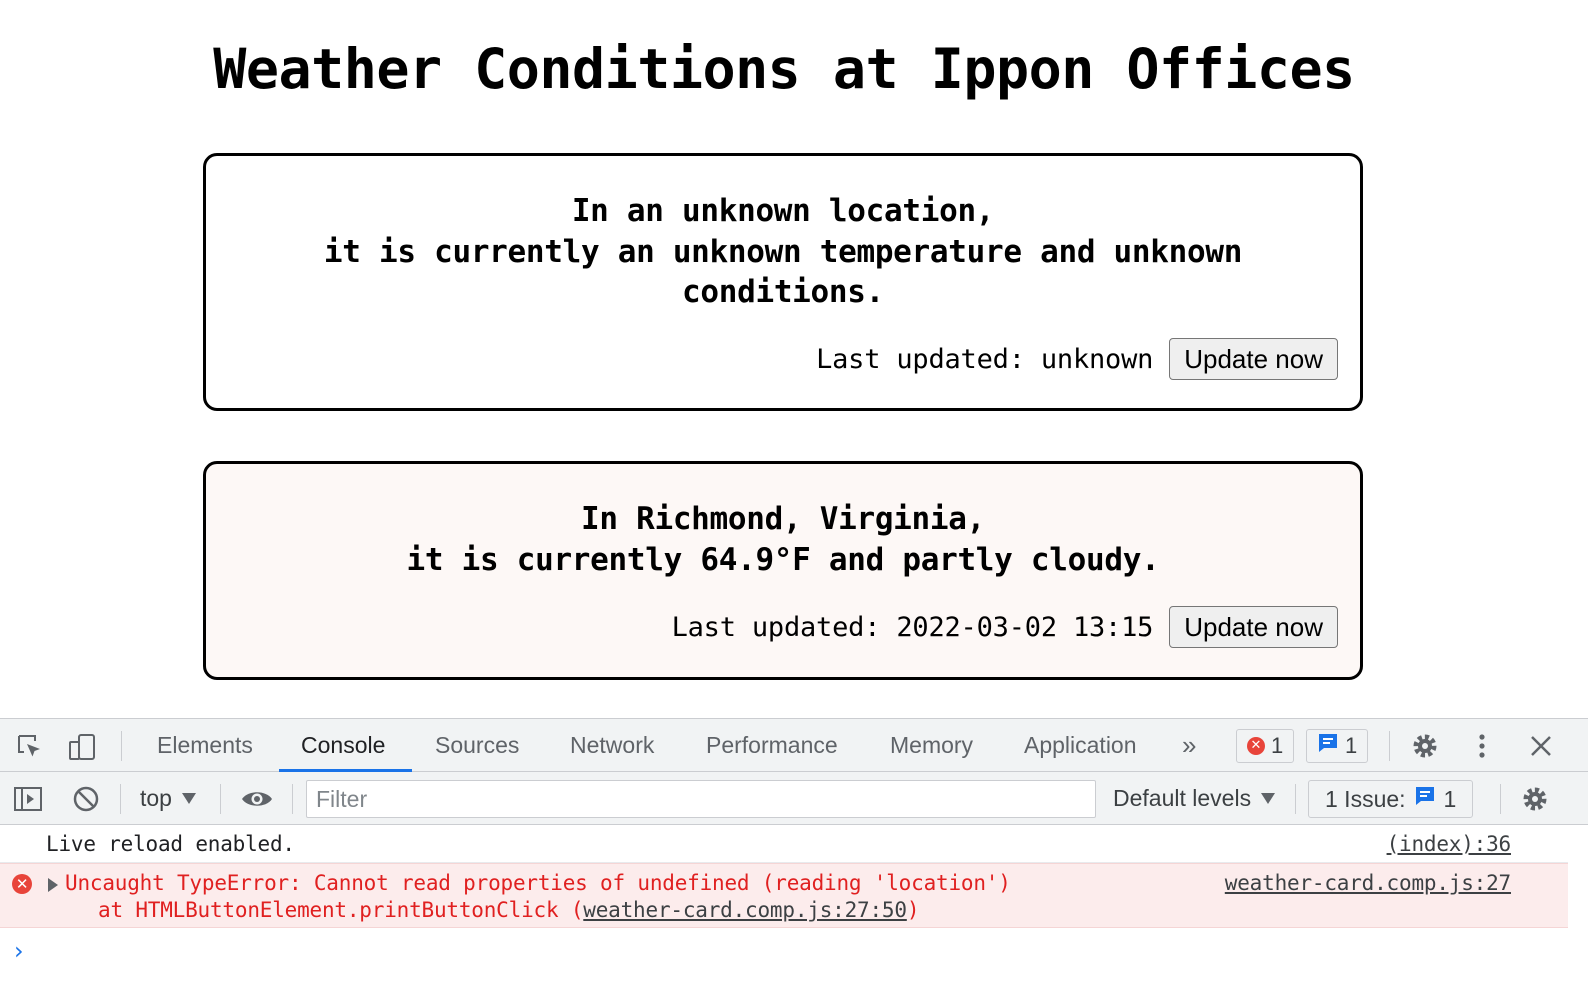 The height and width of the screenshot is (994, 1588). What do you see at coordinates (912, 627) in the screenshot?
I see `last-updated-text: Last updated: 2022-03-02 13:15` at bounding box center [912, 627].